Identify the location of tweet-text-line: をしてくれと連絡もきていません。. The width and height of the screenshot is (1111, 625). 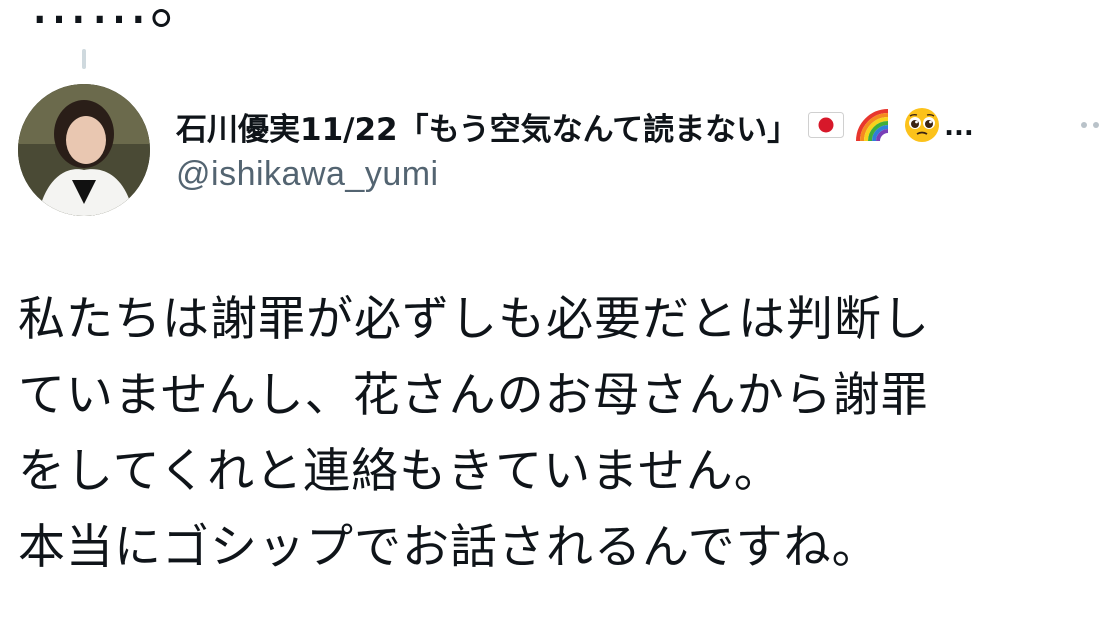
(400, 471).